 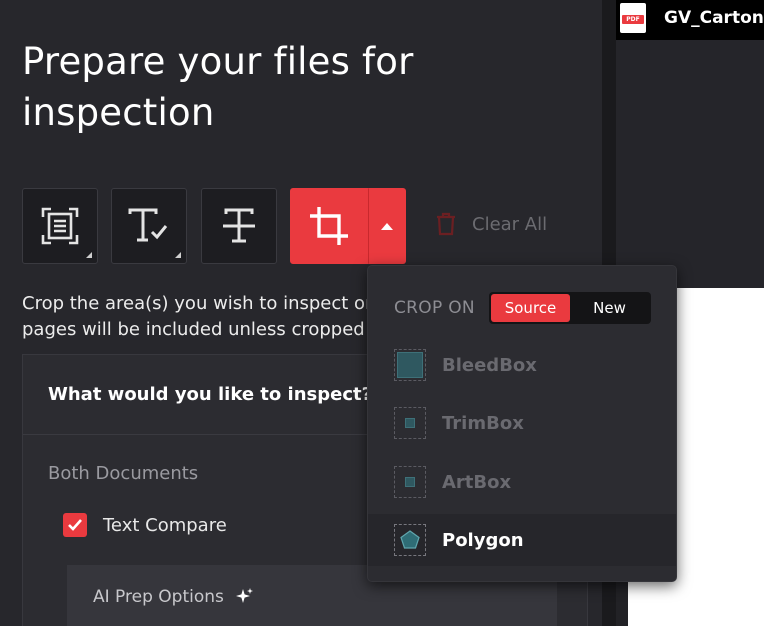 I want to click on crop-icon, so click(x=329, y=226).